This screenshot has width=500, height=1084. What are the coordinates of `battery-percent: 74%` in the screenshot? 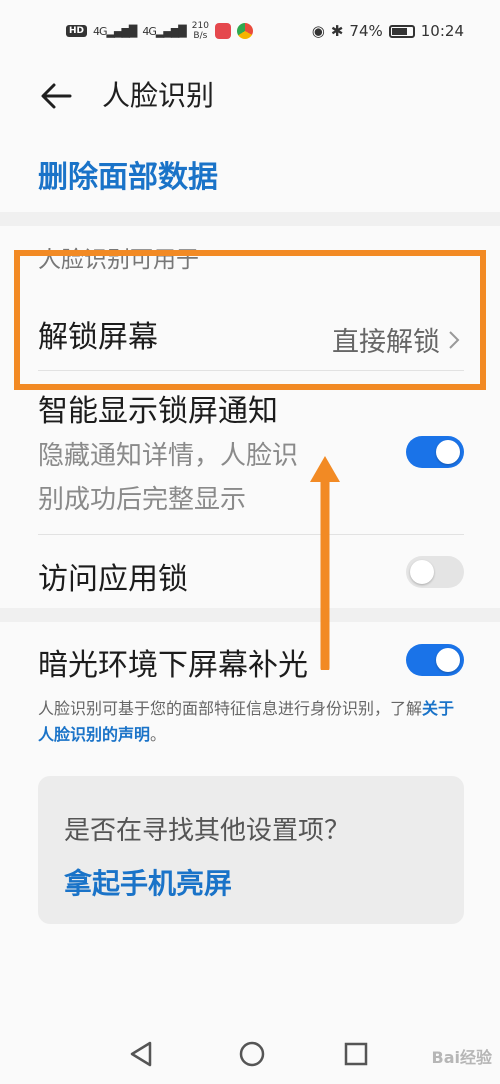 It's located at (366, 31).